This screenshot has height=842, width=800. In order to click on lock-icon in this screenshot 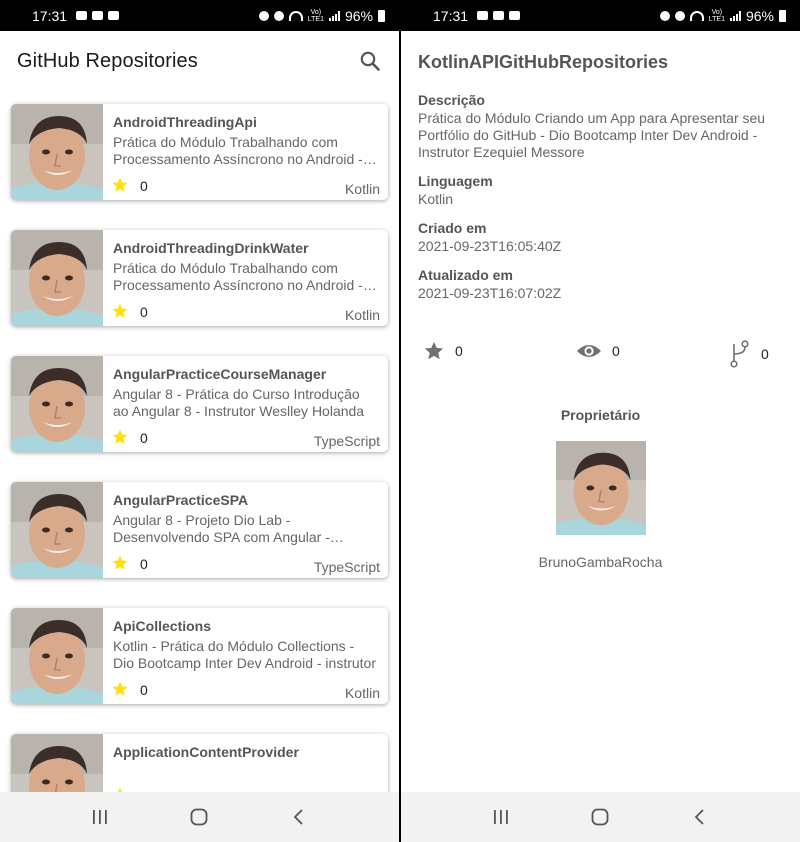, I will do `click(263, 15)`.